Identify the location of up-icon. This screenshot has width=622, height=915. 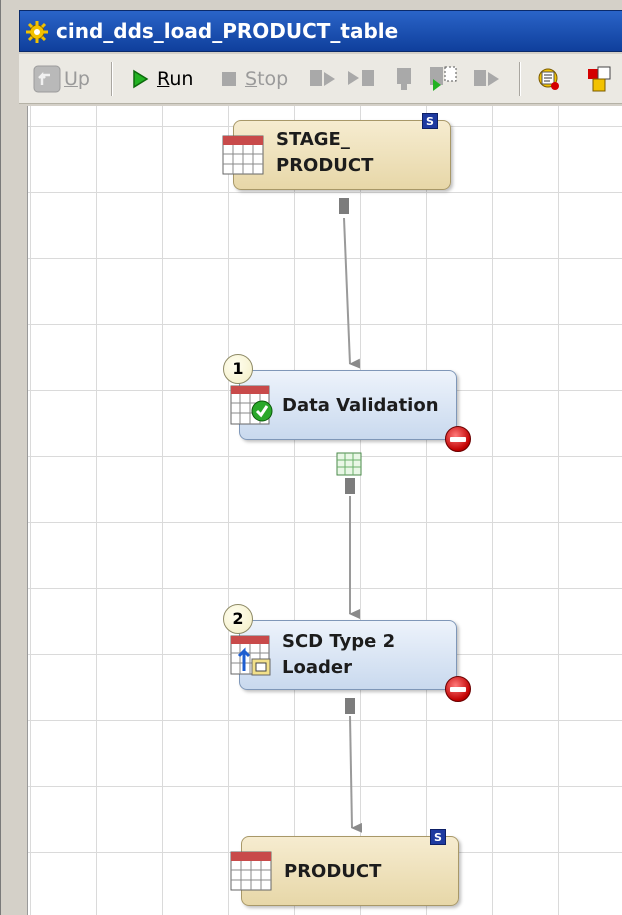
(47, 79).